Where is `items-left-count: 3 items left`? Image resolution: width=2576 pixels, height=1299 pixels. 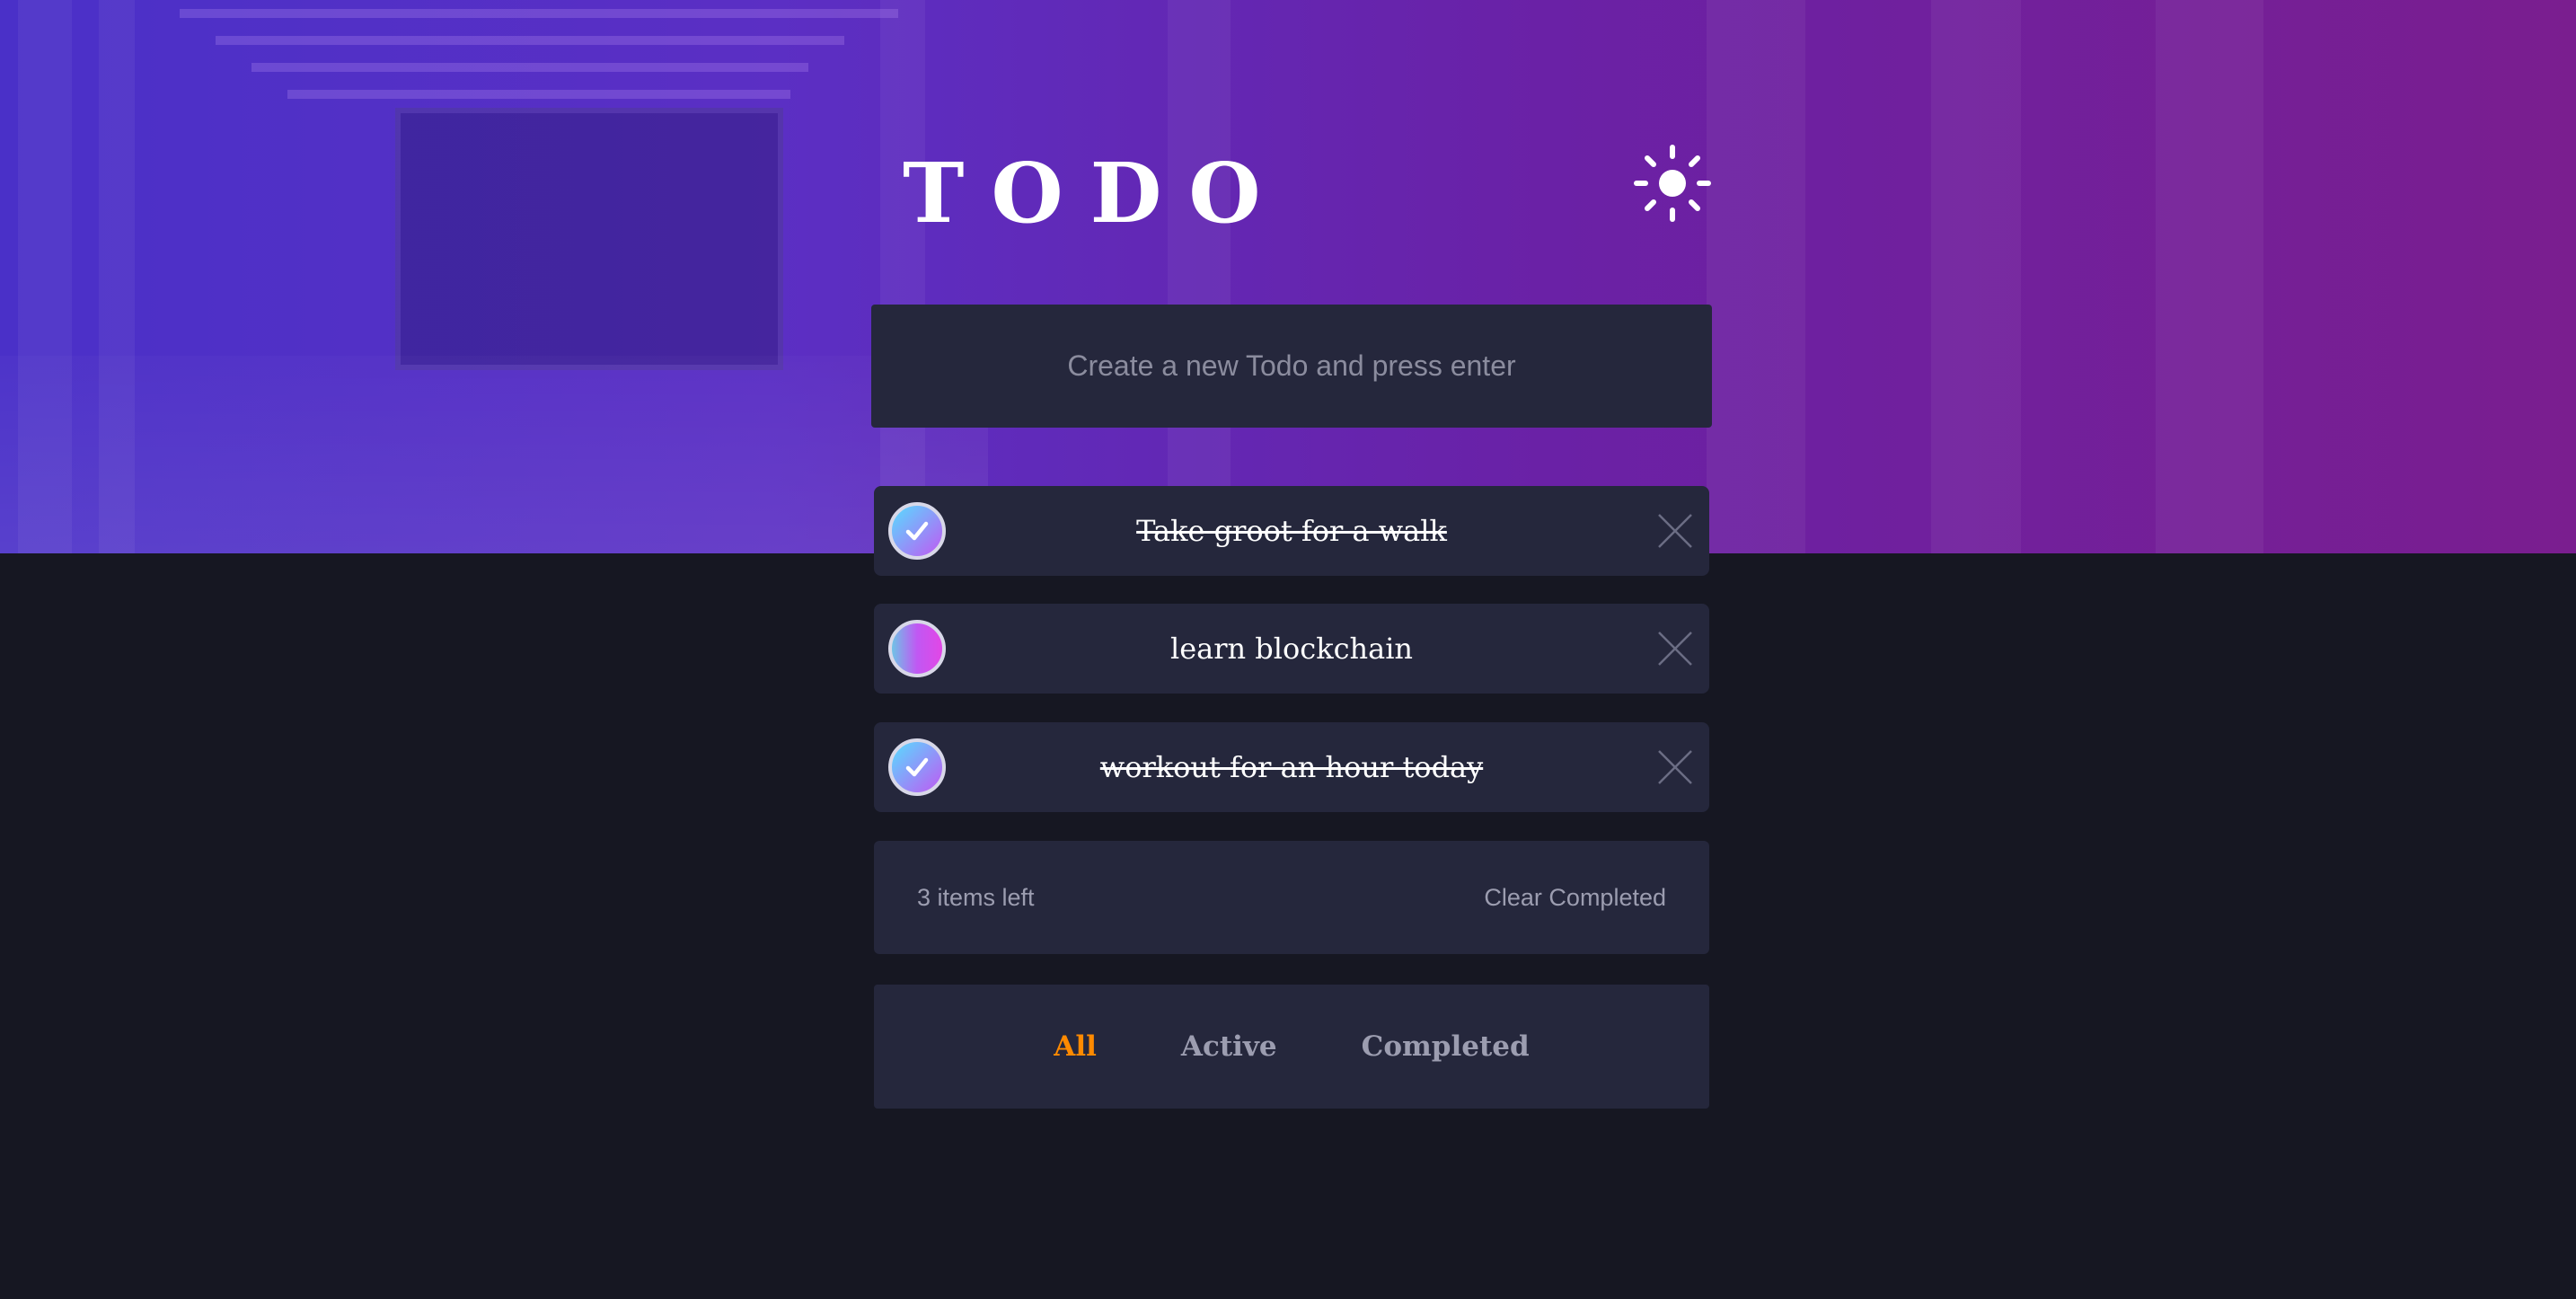 items-left-count: 3 items left is located at coordinates (976, 897).